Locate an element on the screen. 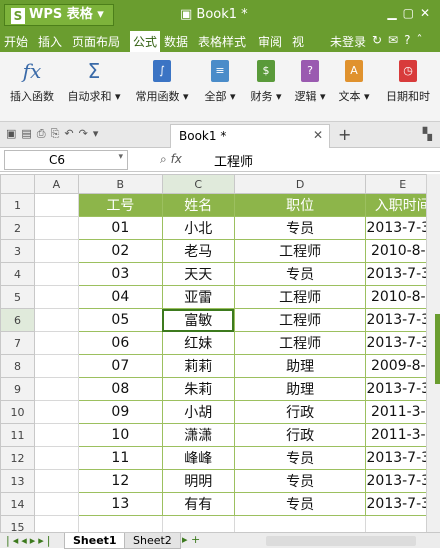  cell: 11 is located at coordinates (120, 458).